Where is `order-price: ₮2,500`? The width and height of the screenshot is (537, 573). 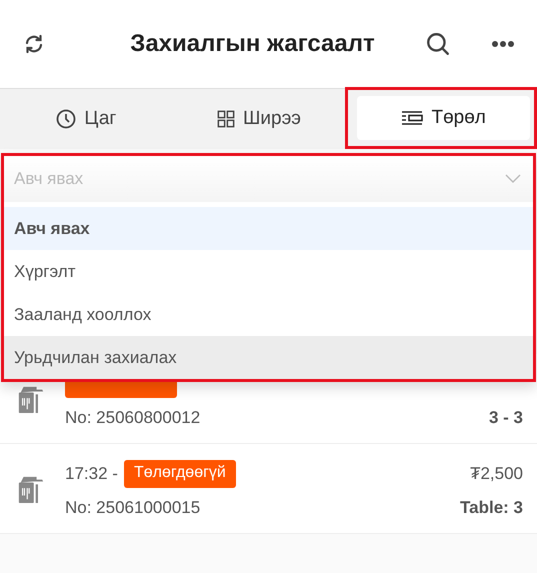 order-price: ₮2,500 is located at coordinates (496, 473).